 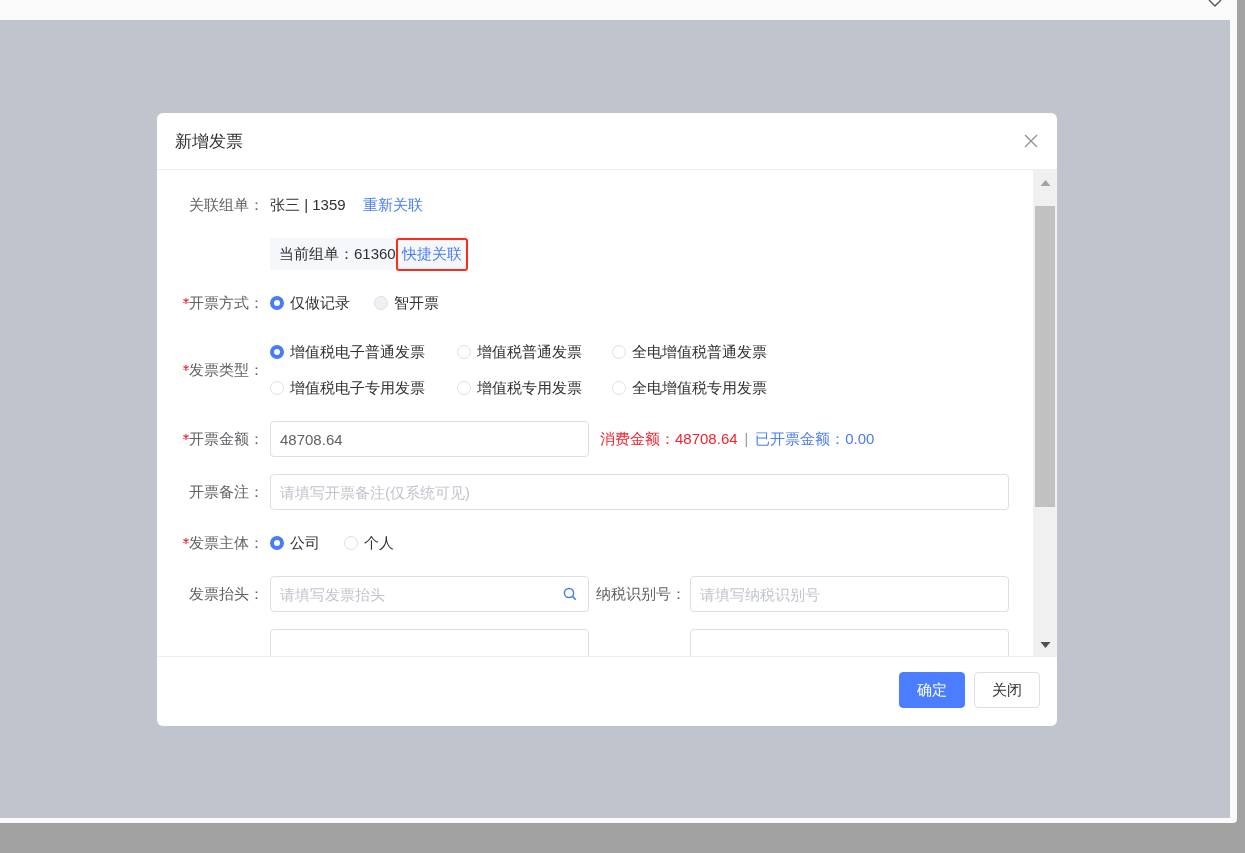 What do you see at coordinates (226, 370) in the screenshot?
I see `field-label: 发票类型：` at bounding box center [226, 370].